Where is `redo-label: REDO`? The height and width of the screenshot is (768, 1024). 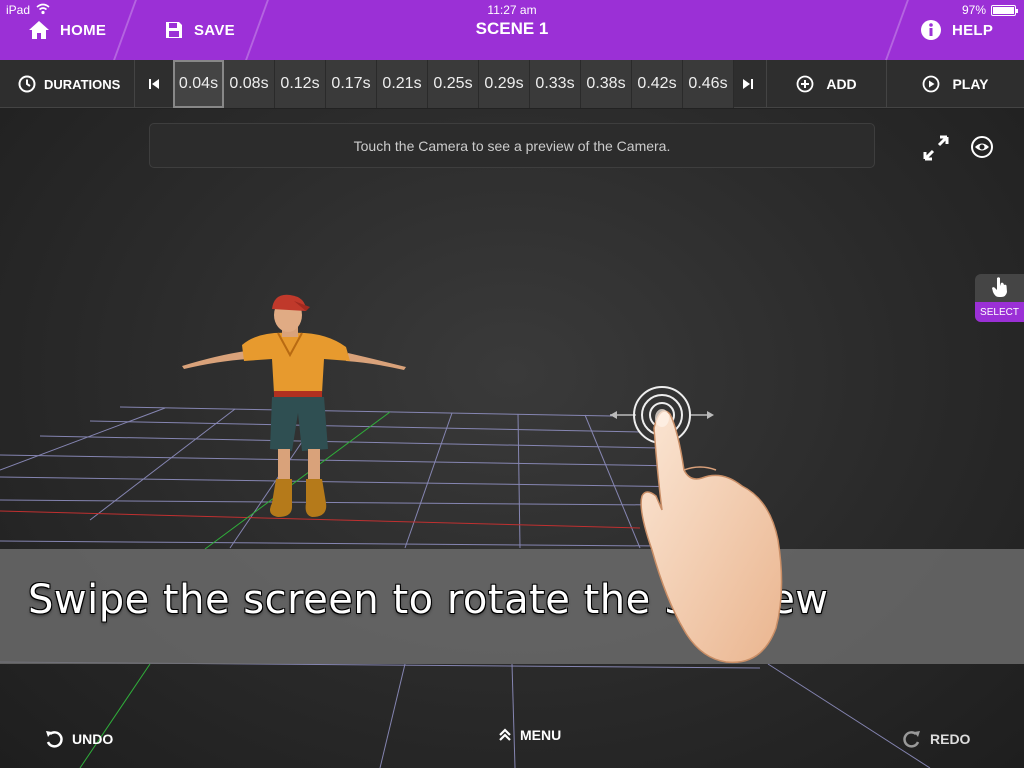 redo-label: REDO is located at coordinates (950, 739).